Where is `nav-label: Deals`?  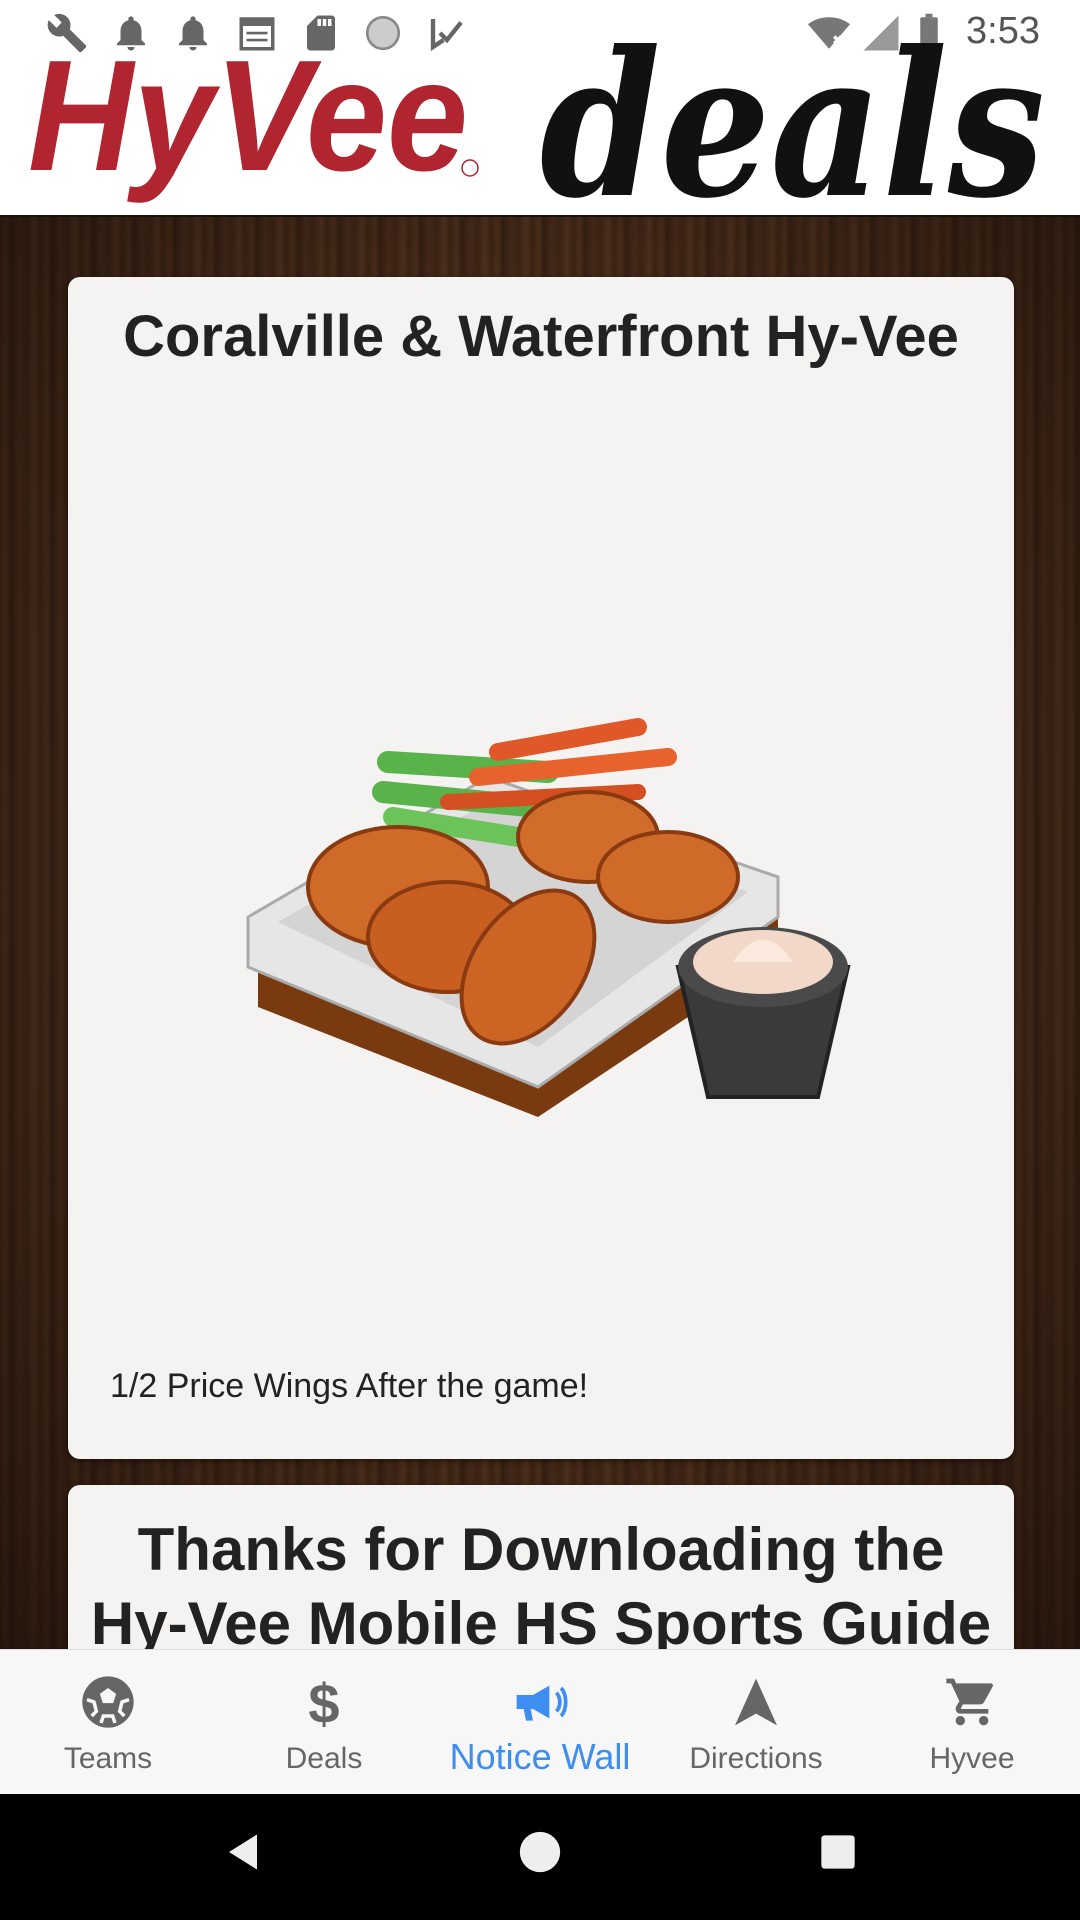 nav-label: Deals is located at coordinates (324, 1758).